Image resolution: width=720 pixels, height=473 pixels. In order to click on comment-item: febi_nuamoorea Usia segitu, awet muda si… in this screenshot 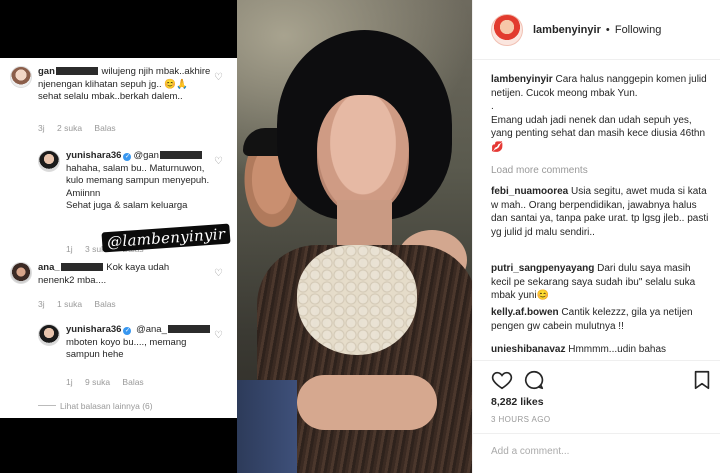, I will do `click(602, 212)`.